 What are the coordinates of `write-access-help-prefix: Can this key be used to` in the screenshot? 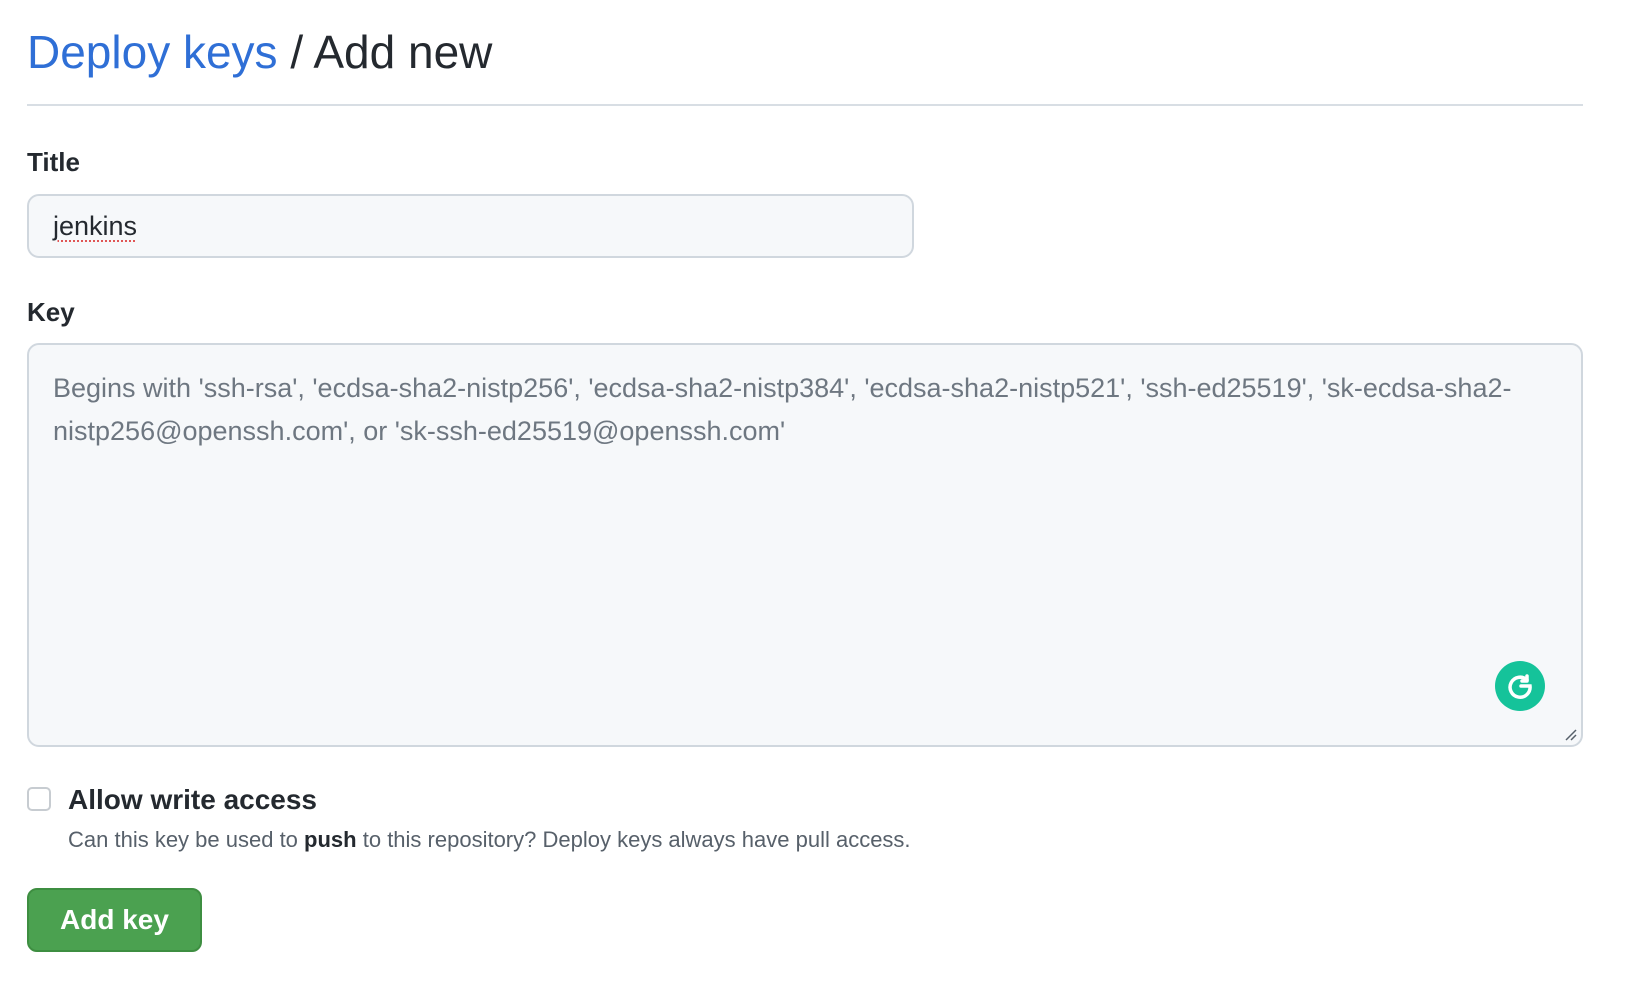 It's located at (183, 839).